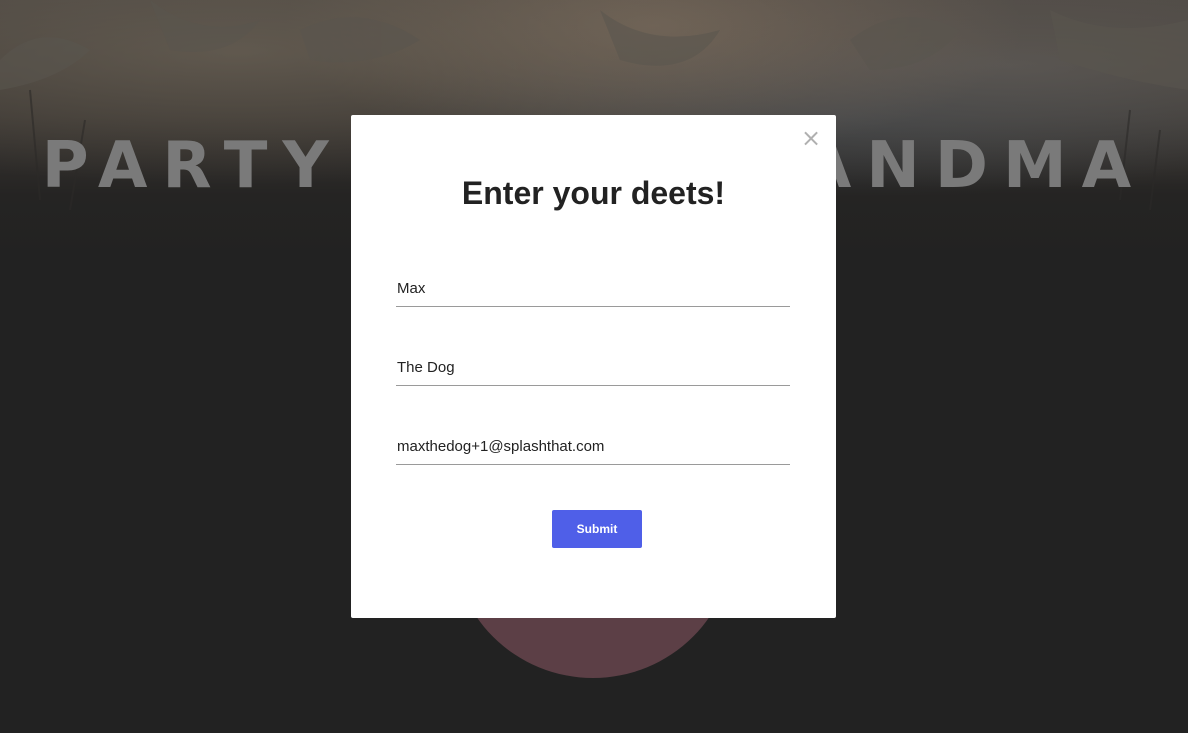  What do you see at coordinates (811, 138) in the screenshot?
I see `close-icon: ×` at bounding box center [811, 138].